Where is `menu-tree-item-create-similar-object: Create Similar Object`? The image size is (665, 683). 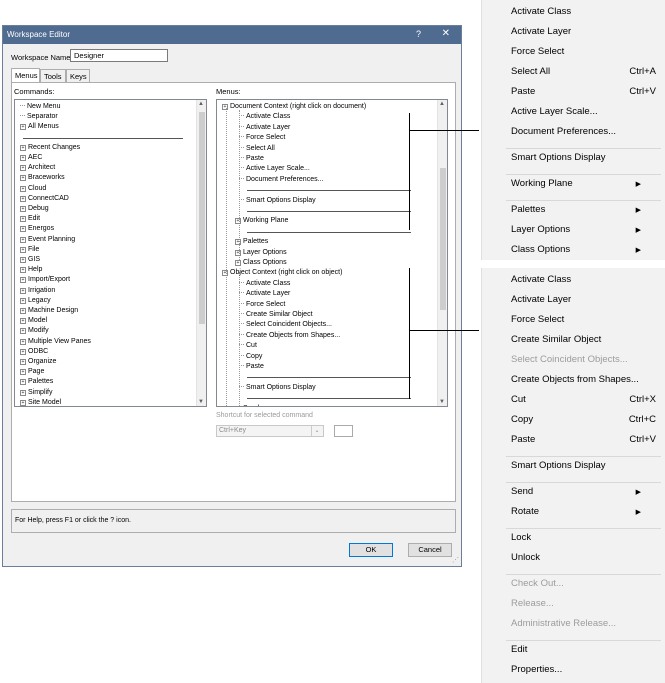 menu-tree-item-create-similar-object: Create Similar Object is located at coordinates (276, 315).